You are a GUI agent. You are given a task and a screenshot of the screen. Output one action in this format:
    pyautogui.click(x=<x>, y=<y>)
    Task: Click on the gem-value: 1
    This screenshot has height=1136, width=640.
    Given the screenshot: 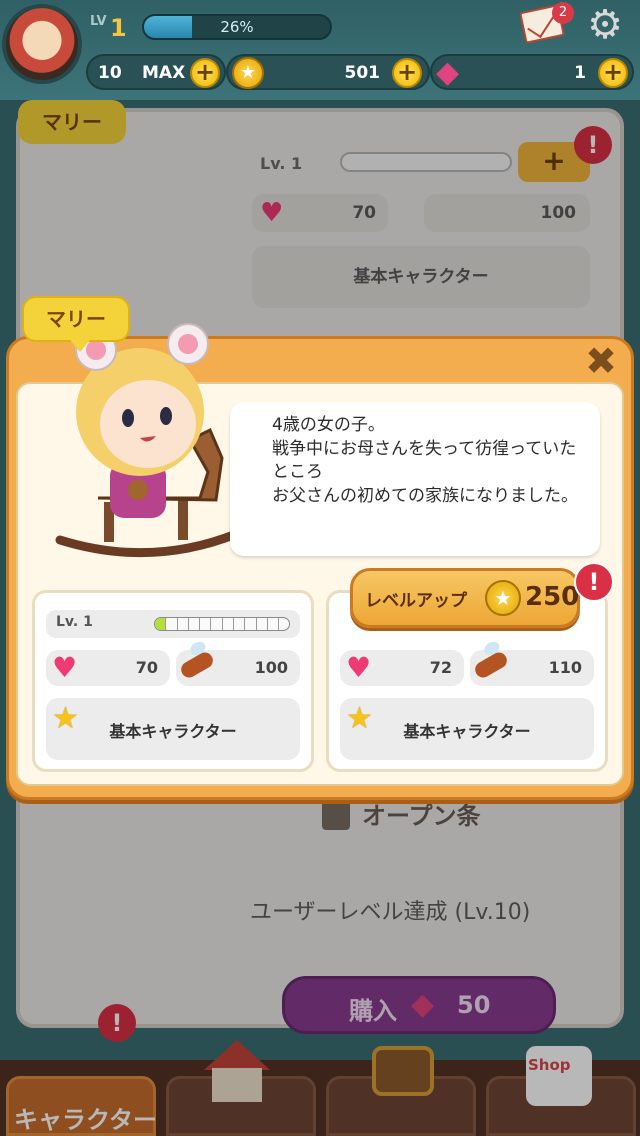 What is the action you would take?
    pyautogui.click(x=580, y=73)
    